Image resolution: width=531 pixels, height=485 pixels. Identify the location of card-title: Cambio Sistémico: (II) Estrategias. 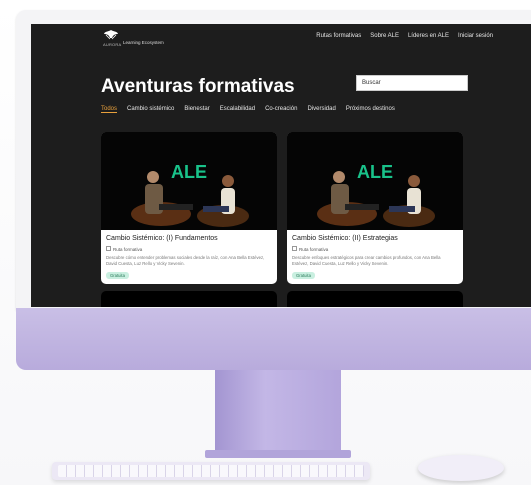
(345, 238).